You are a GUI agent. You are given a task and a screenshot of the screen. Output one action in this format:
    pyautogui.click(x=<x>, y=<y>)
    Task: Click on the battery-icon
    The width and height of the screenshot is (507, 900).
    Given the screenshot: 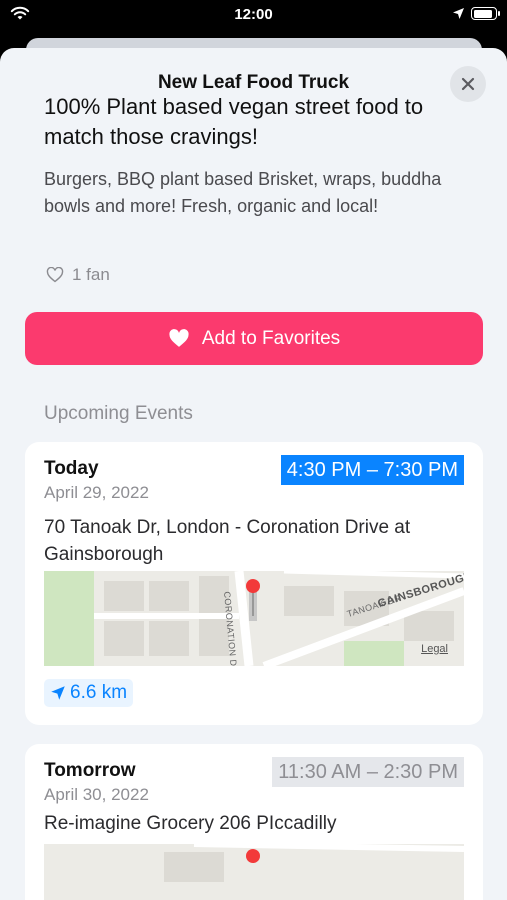 What is the action you would take?
    pyautogui.click(x=485, y=13)
    